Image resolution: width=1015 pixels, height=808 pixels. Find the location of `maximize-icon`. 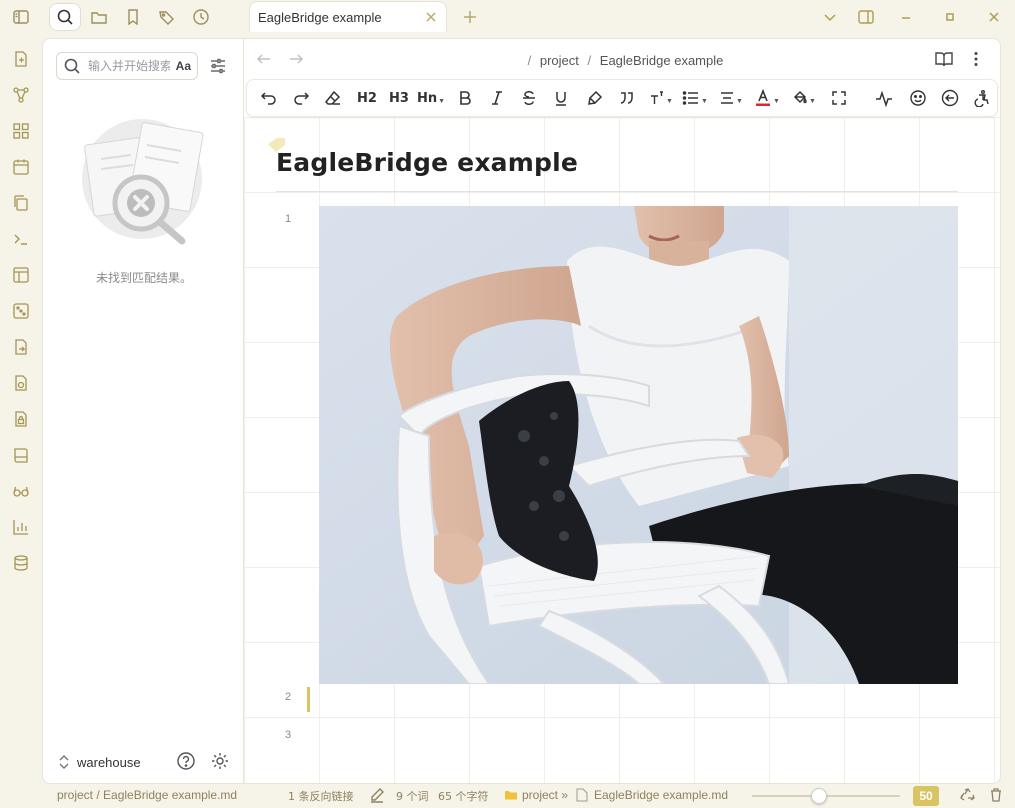

maximize-icon is located at coordinates (950, 17).